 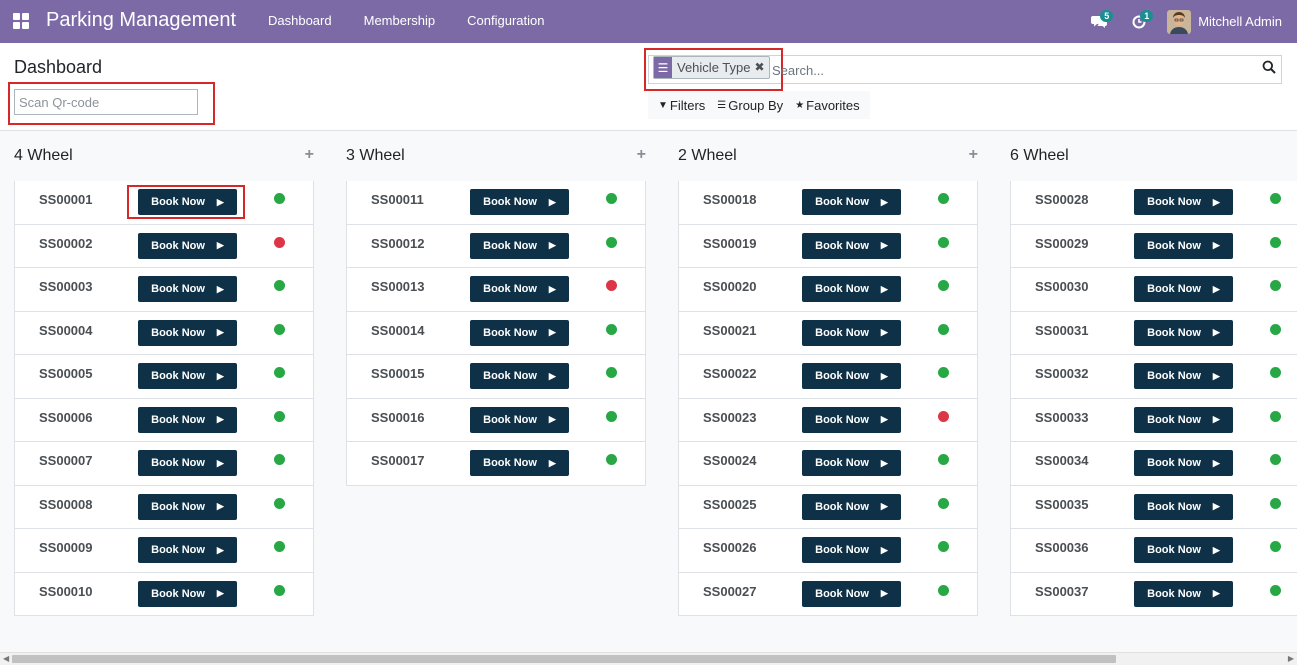 I want to click on slot-card: SS00006 Book Now ▶, so click(x=164, y=420).